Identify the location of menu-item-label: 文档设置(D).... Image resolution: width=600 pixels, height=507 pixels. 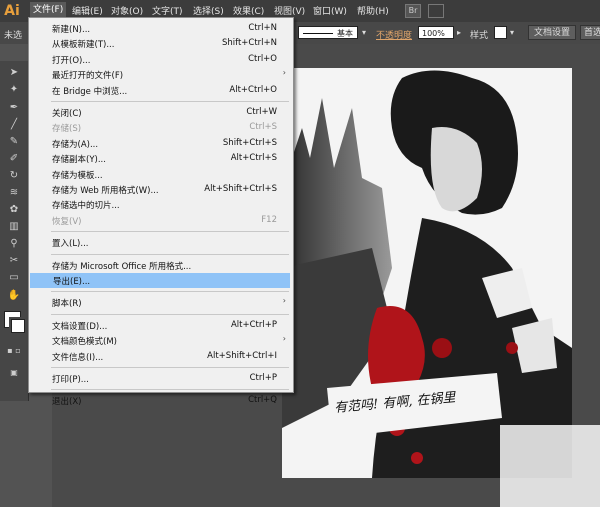
(80, 326).